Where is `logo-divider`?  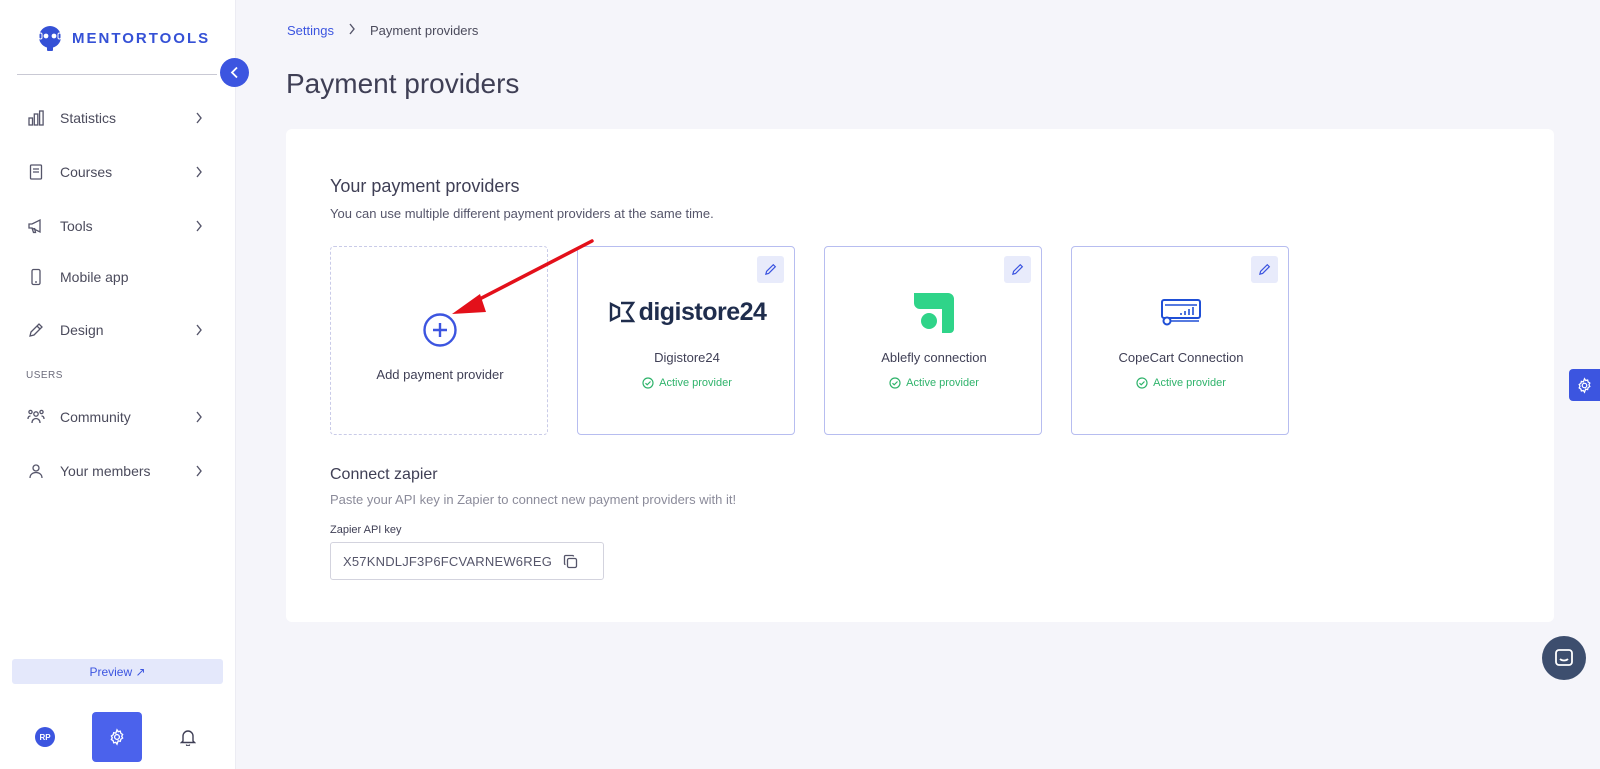 logo-divider is located at coordinates (117, 74).